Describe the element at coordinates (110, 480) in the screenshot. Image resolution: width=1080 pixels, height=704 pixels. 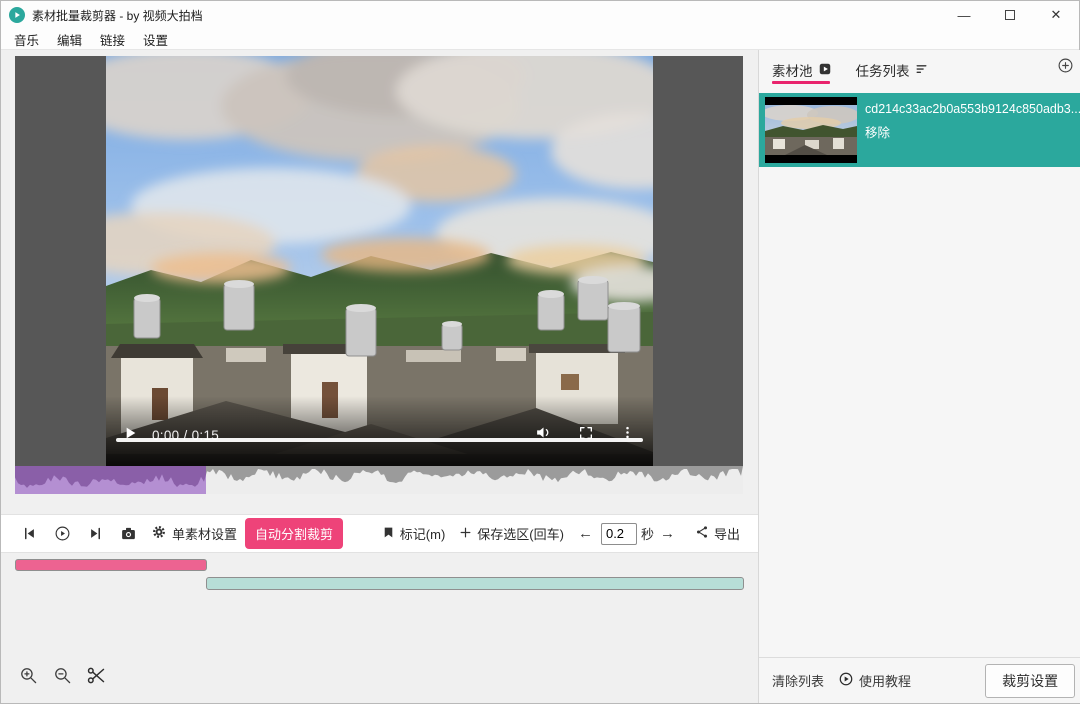
I see `waveform-selection` at that location.